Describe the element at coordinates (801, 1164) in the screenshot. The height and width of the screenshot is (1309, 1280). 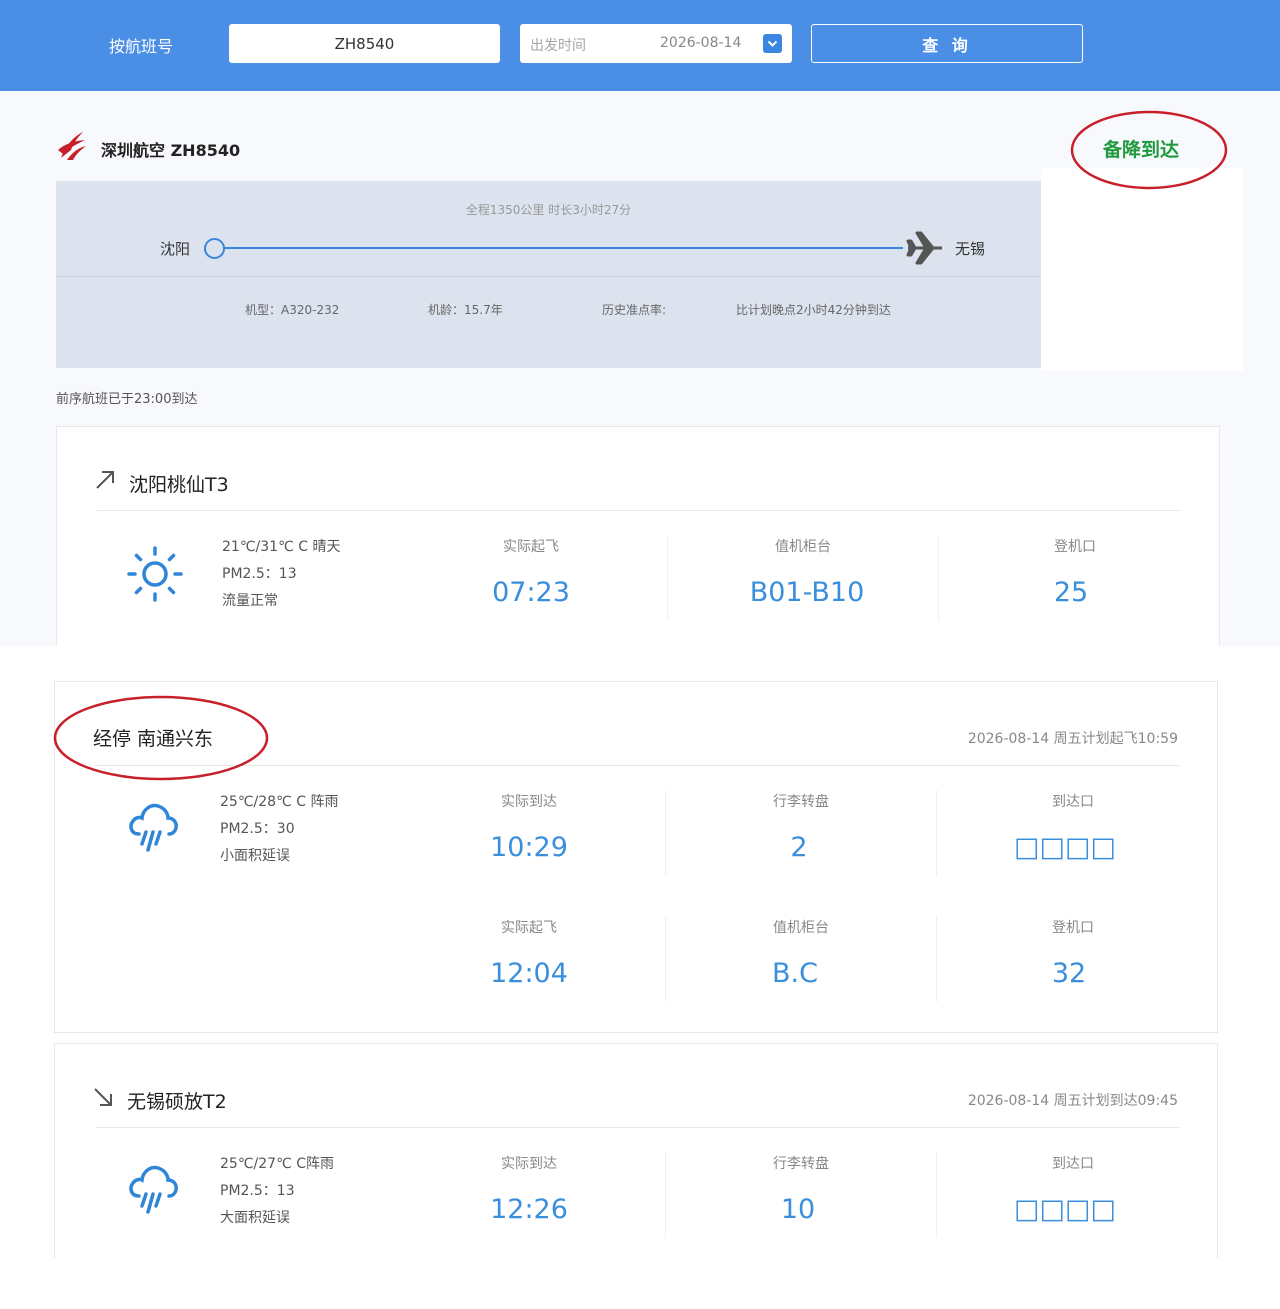
I see `destination-col2-label: 行李转盘` at that location.